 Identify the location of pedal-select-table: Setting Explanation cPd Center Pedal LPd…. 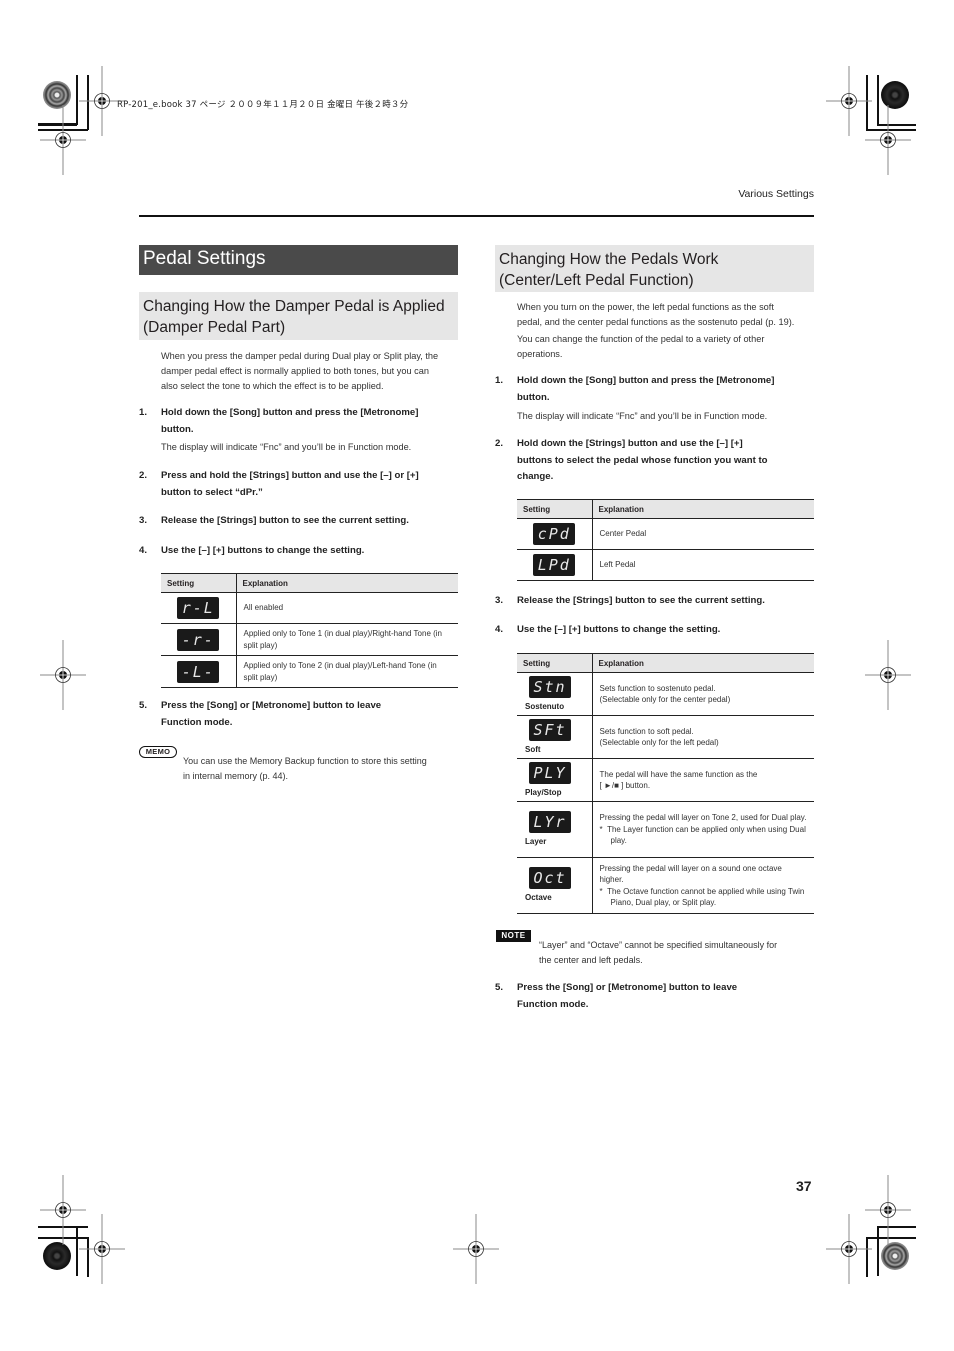
(665, 540).